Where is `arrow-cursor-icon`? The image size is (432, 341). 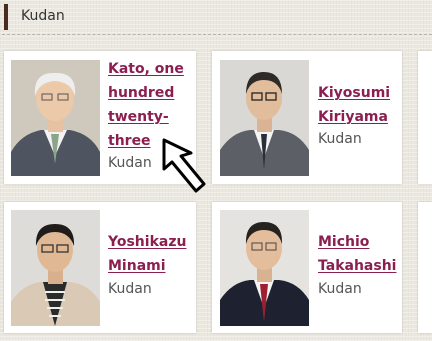 arrow-cursor-icon is located at coordinates (185, 167).